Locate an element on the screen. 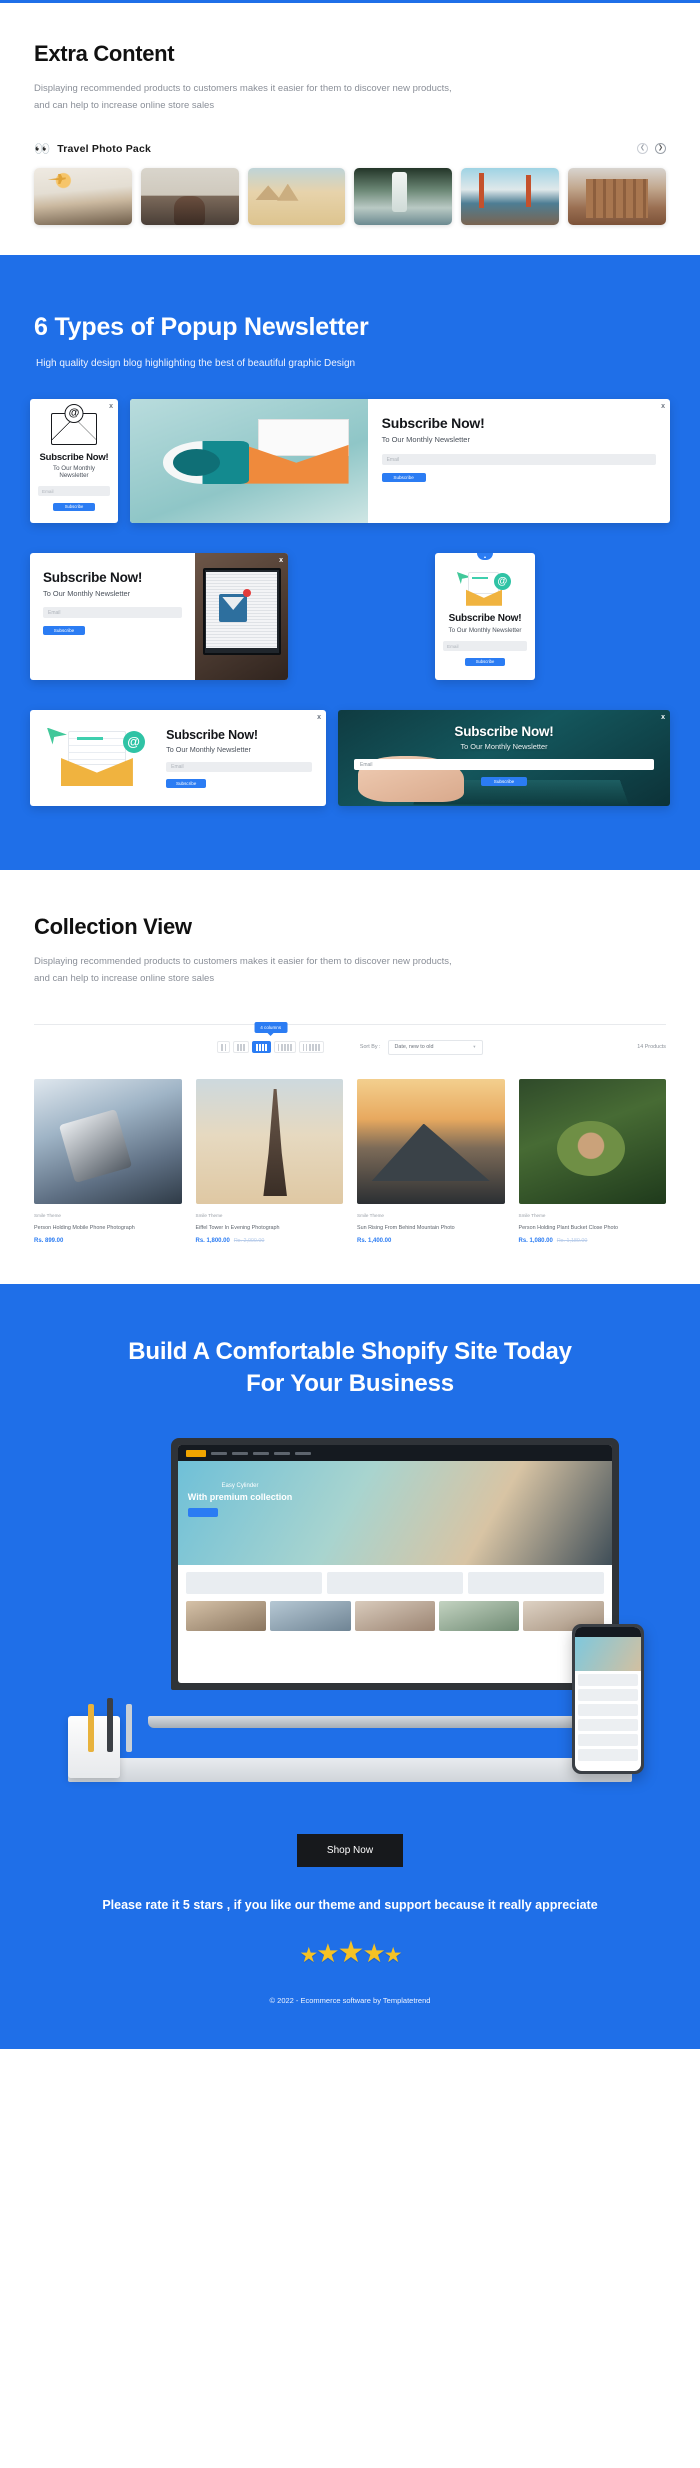  travel-pack-header: 👀 Travel Photo Pack ❮ ❯ is located at coordinates (350, 148).